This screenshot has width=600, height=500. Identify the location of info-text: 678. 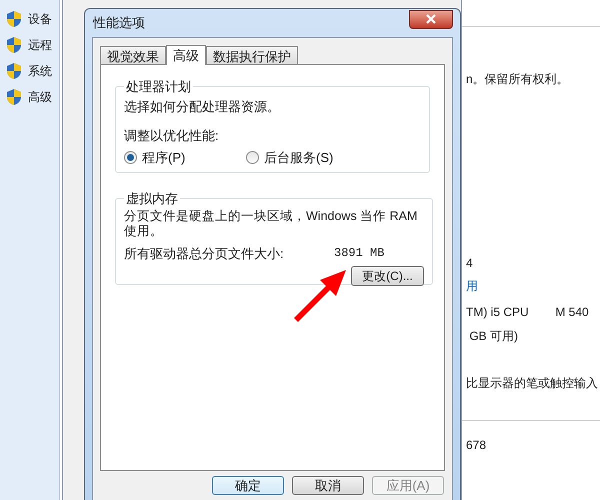
(476, 445).